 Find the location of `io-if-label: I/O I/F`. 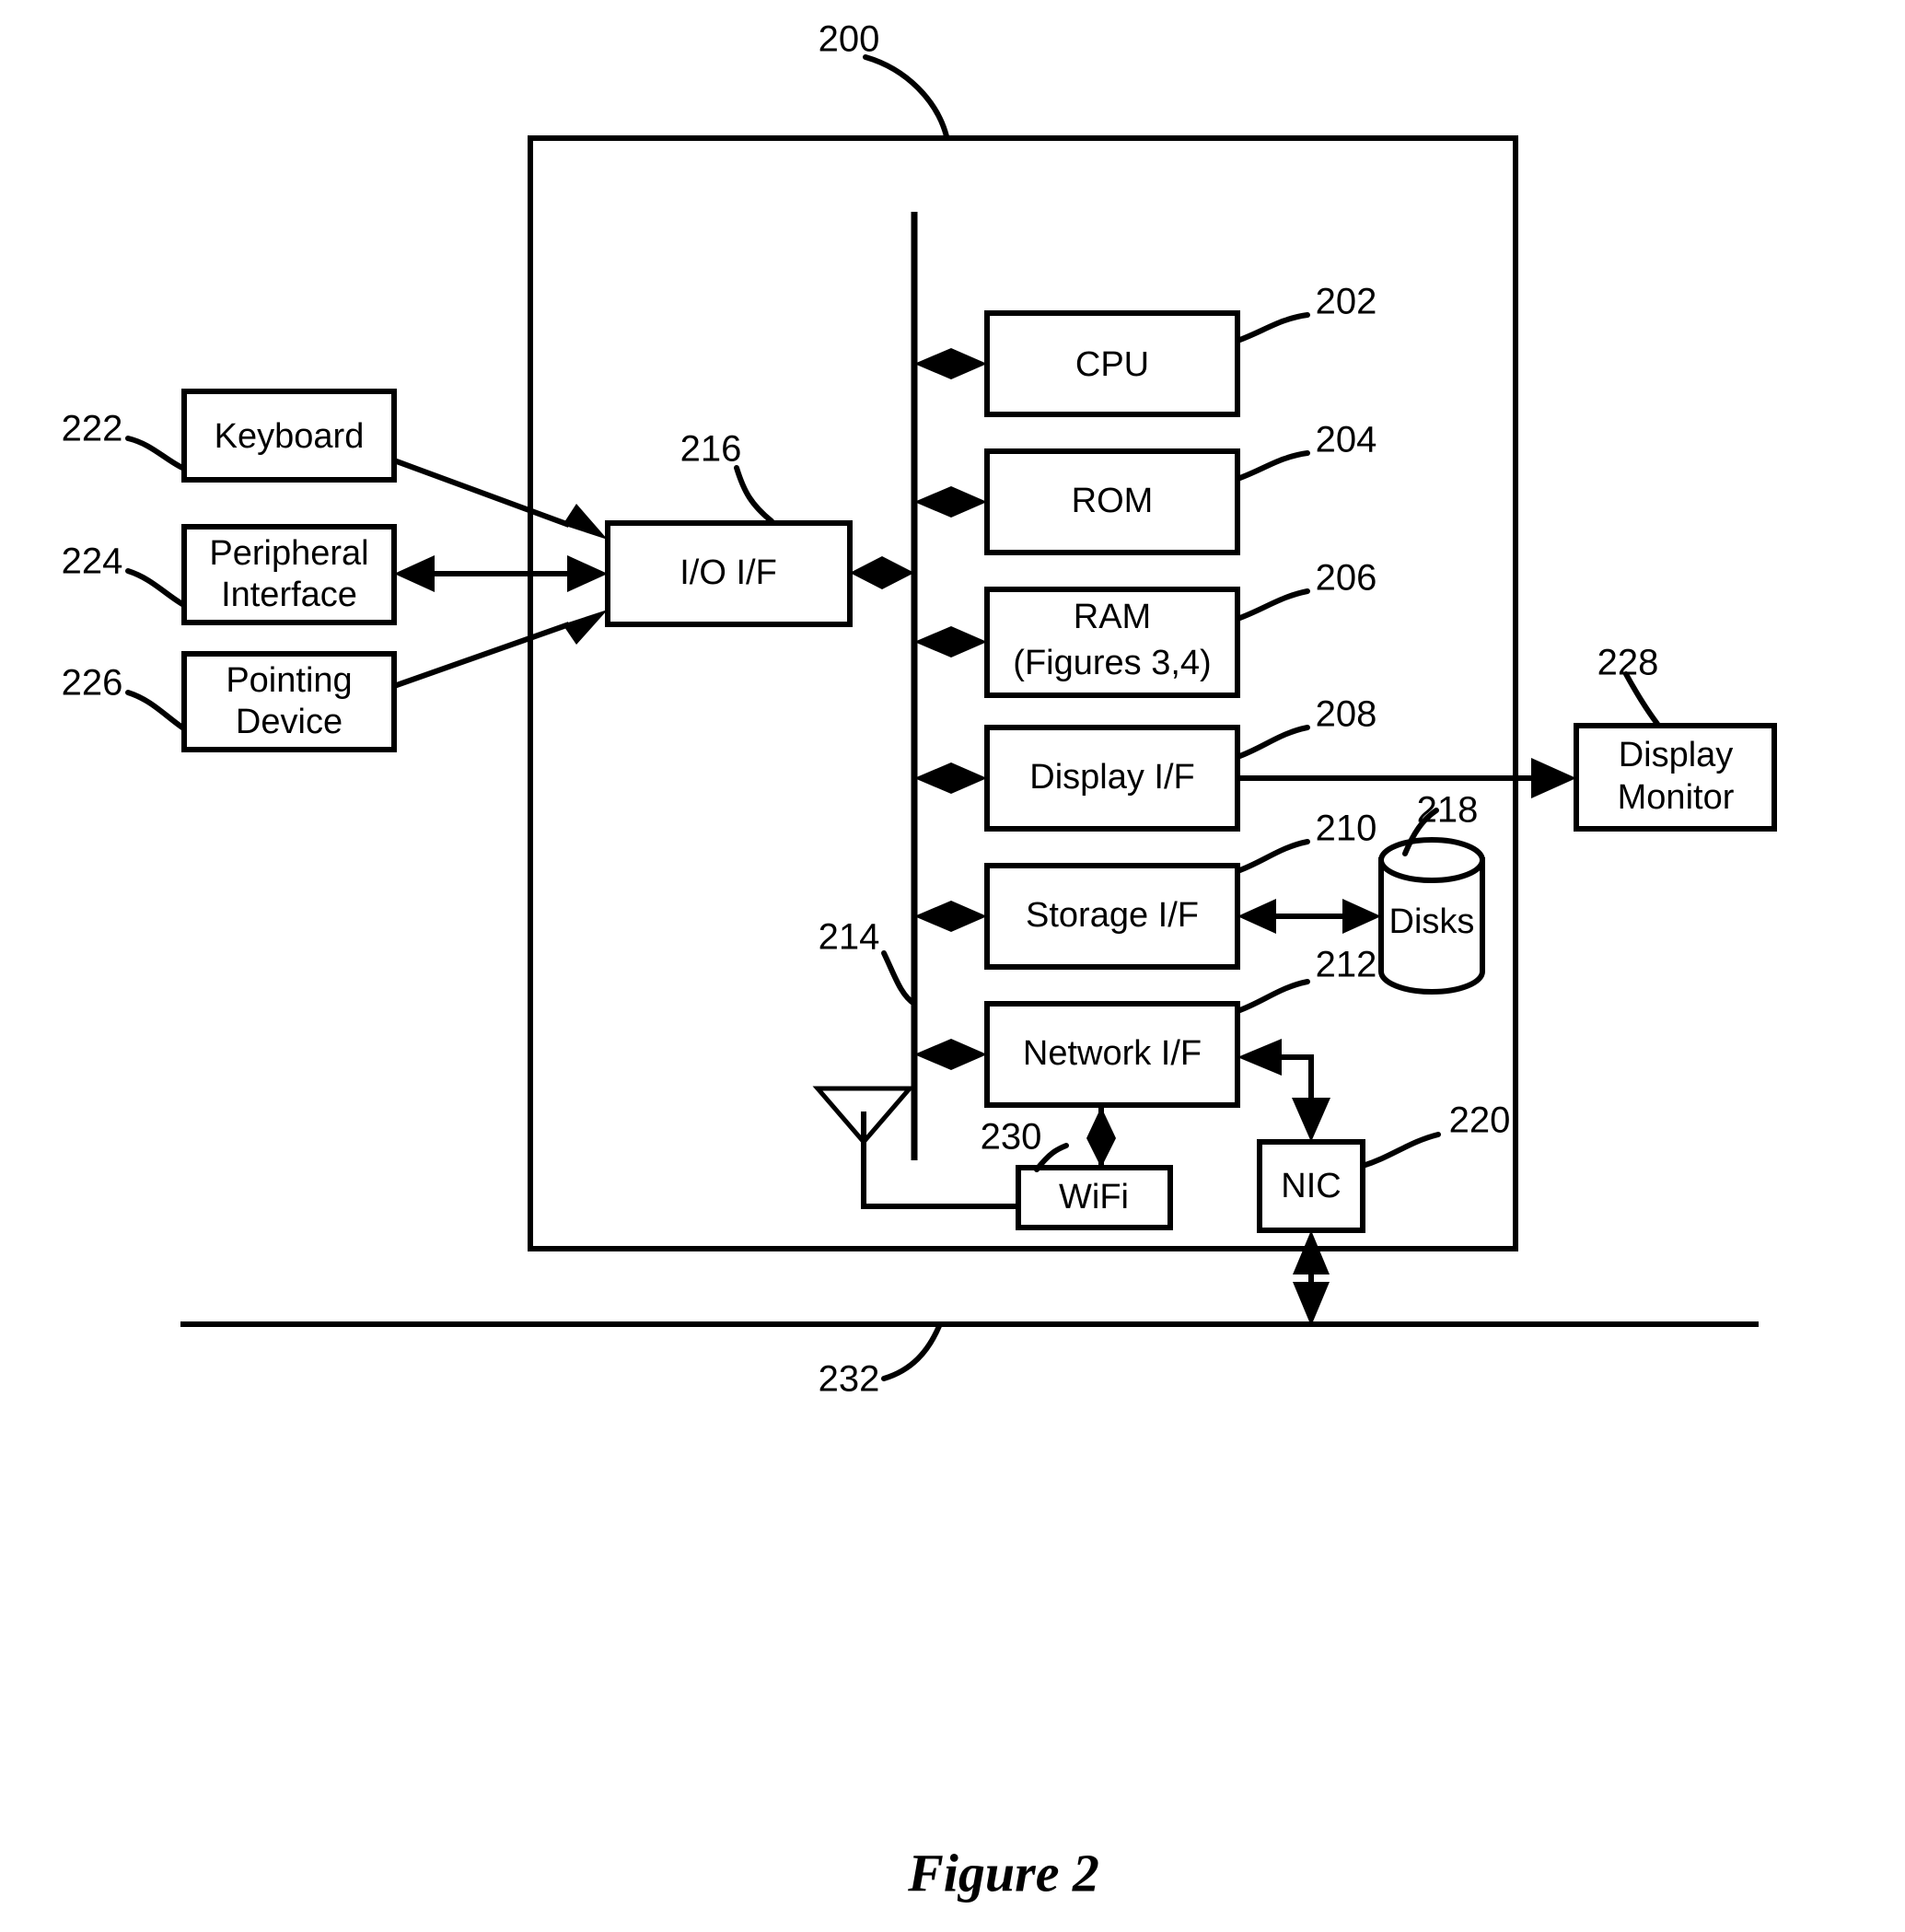

io-if-label: I/O I/F is located at coordinates (729, 572).